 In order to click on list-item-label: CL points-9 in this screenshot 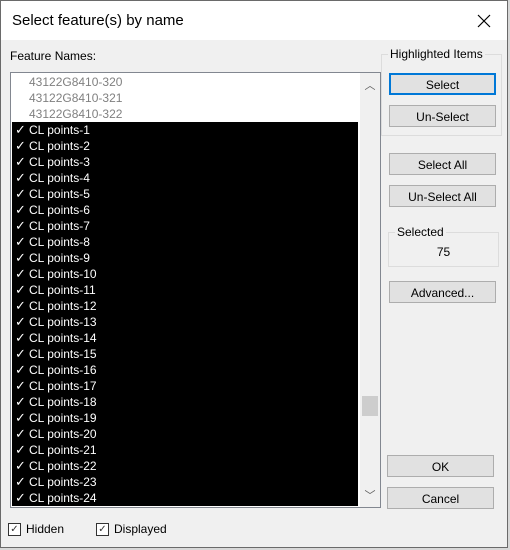, I will do `click(59, 258)`.